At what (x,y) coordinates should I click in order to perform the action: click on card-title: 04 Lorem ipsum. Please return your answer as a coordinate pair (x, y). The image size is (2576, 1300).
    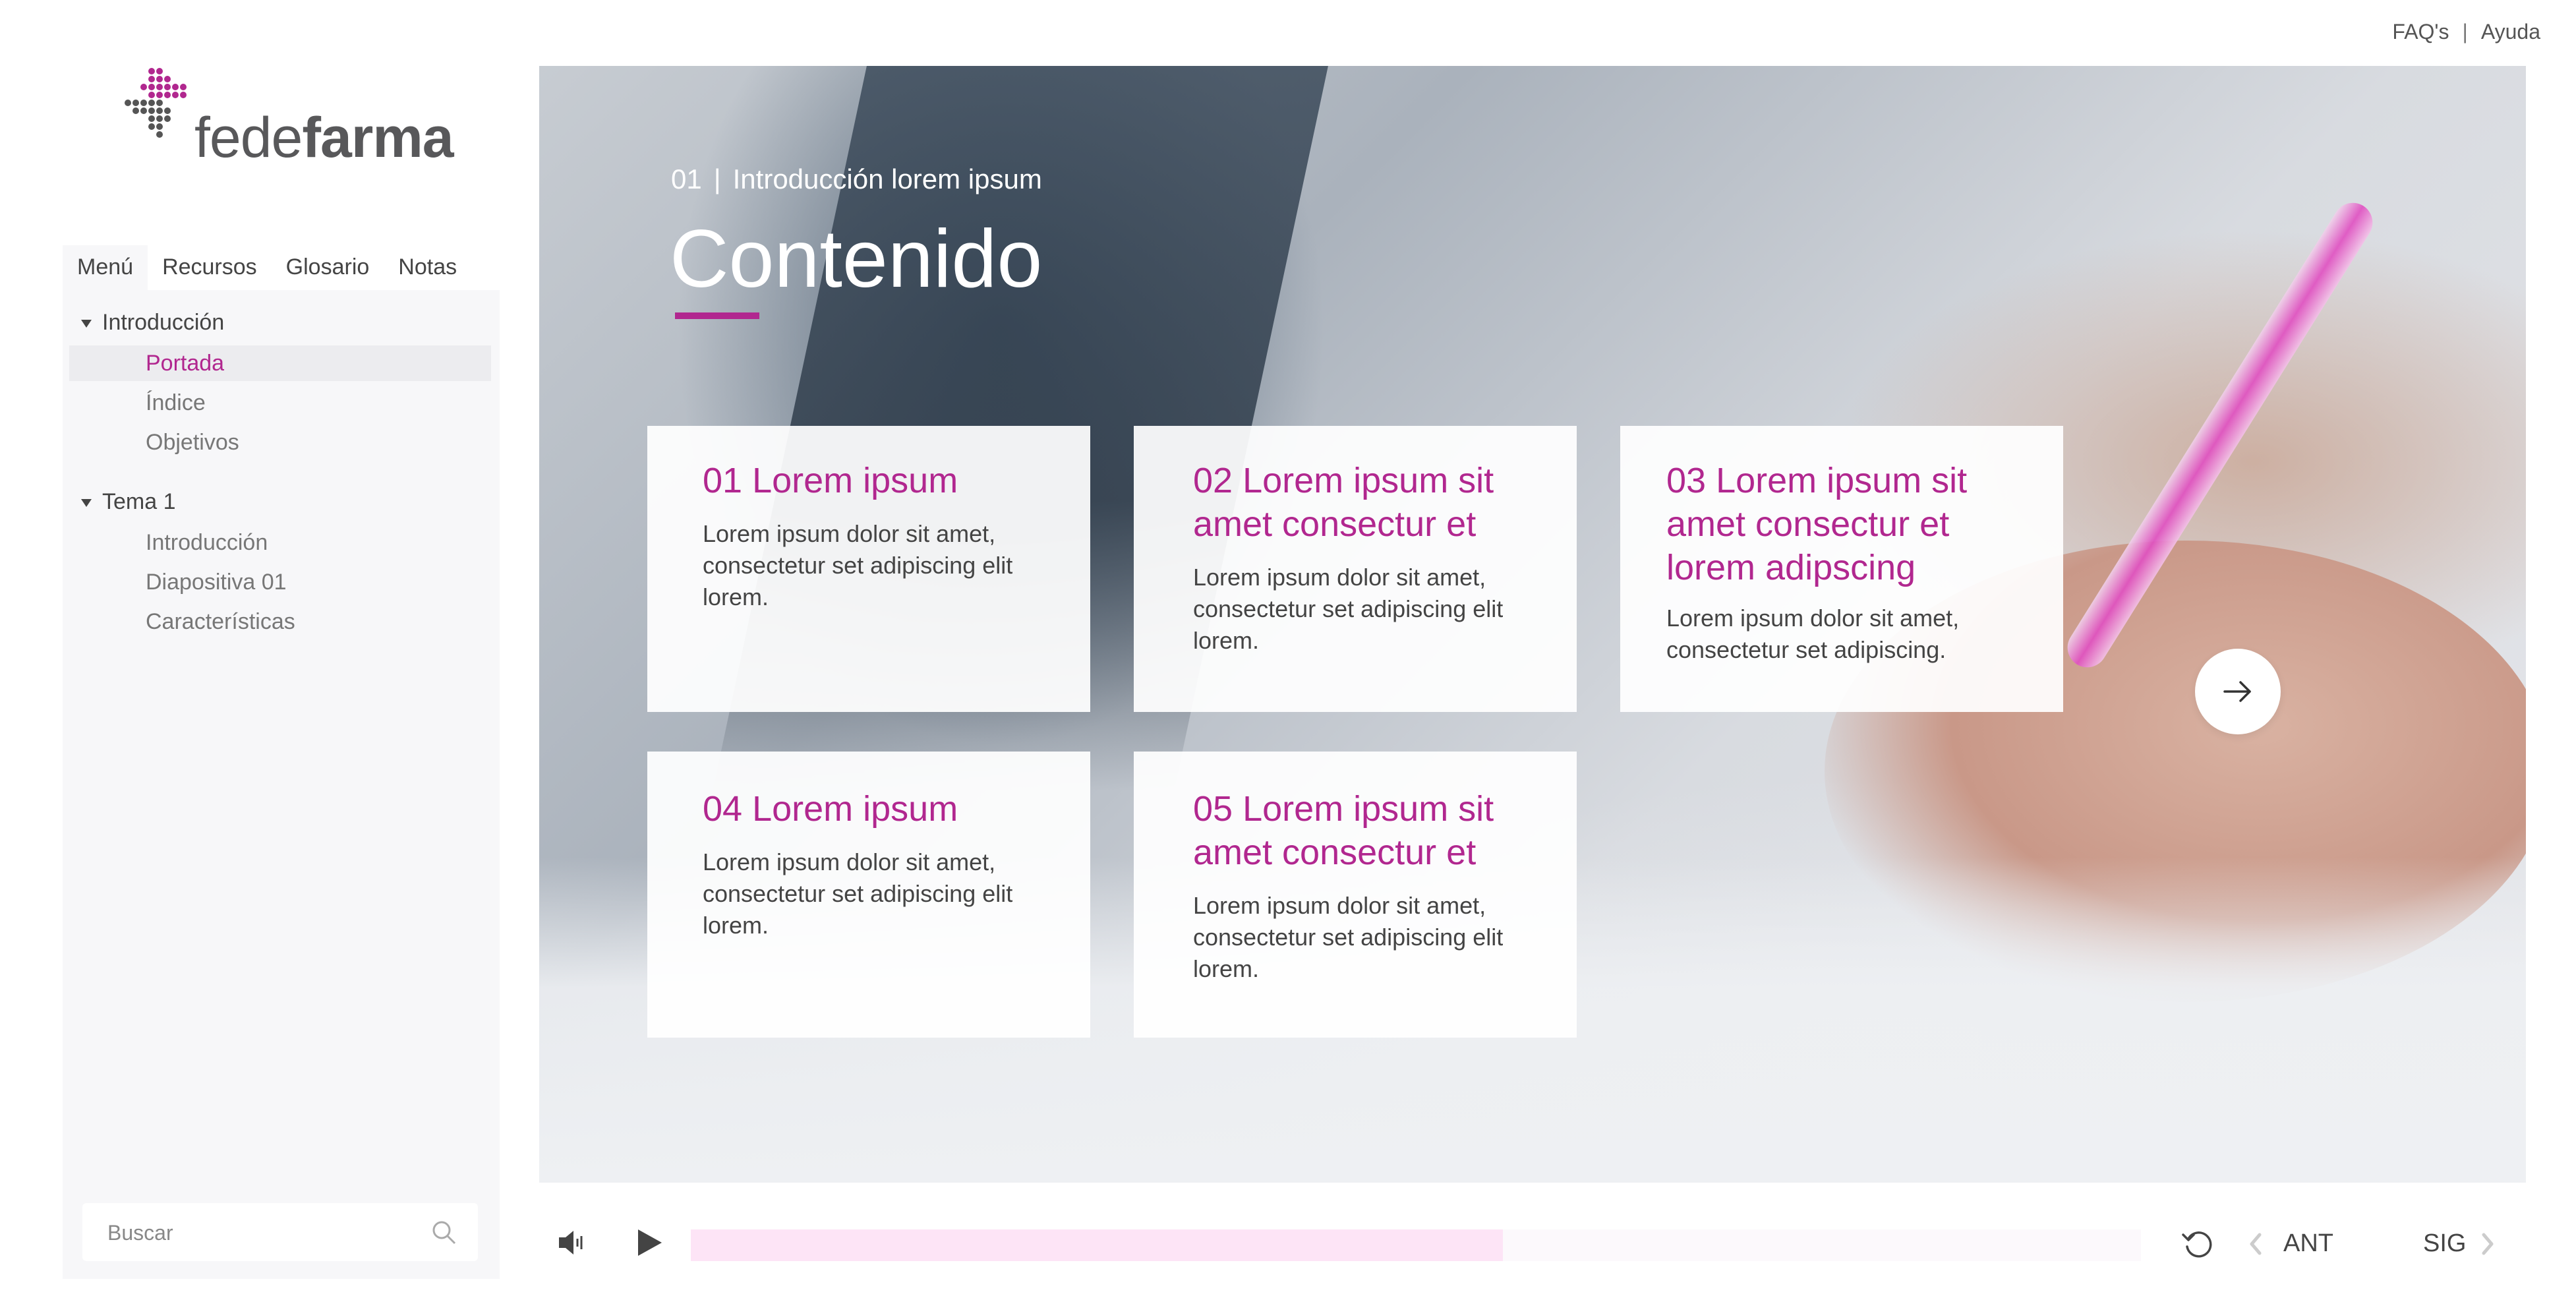
    Looking at the image, I should click on (831, 809).